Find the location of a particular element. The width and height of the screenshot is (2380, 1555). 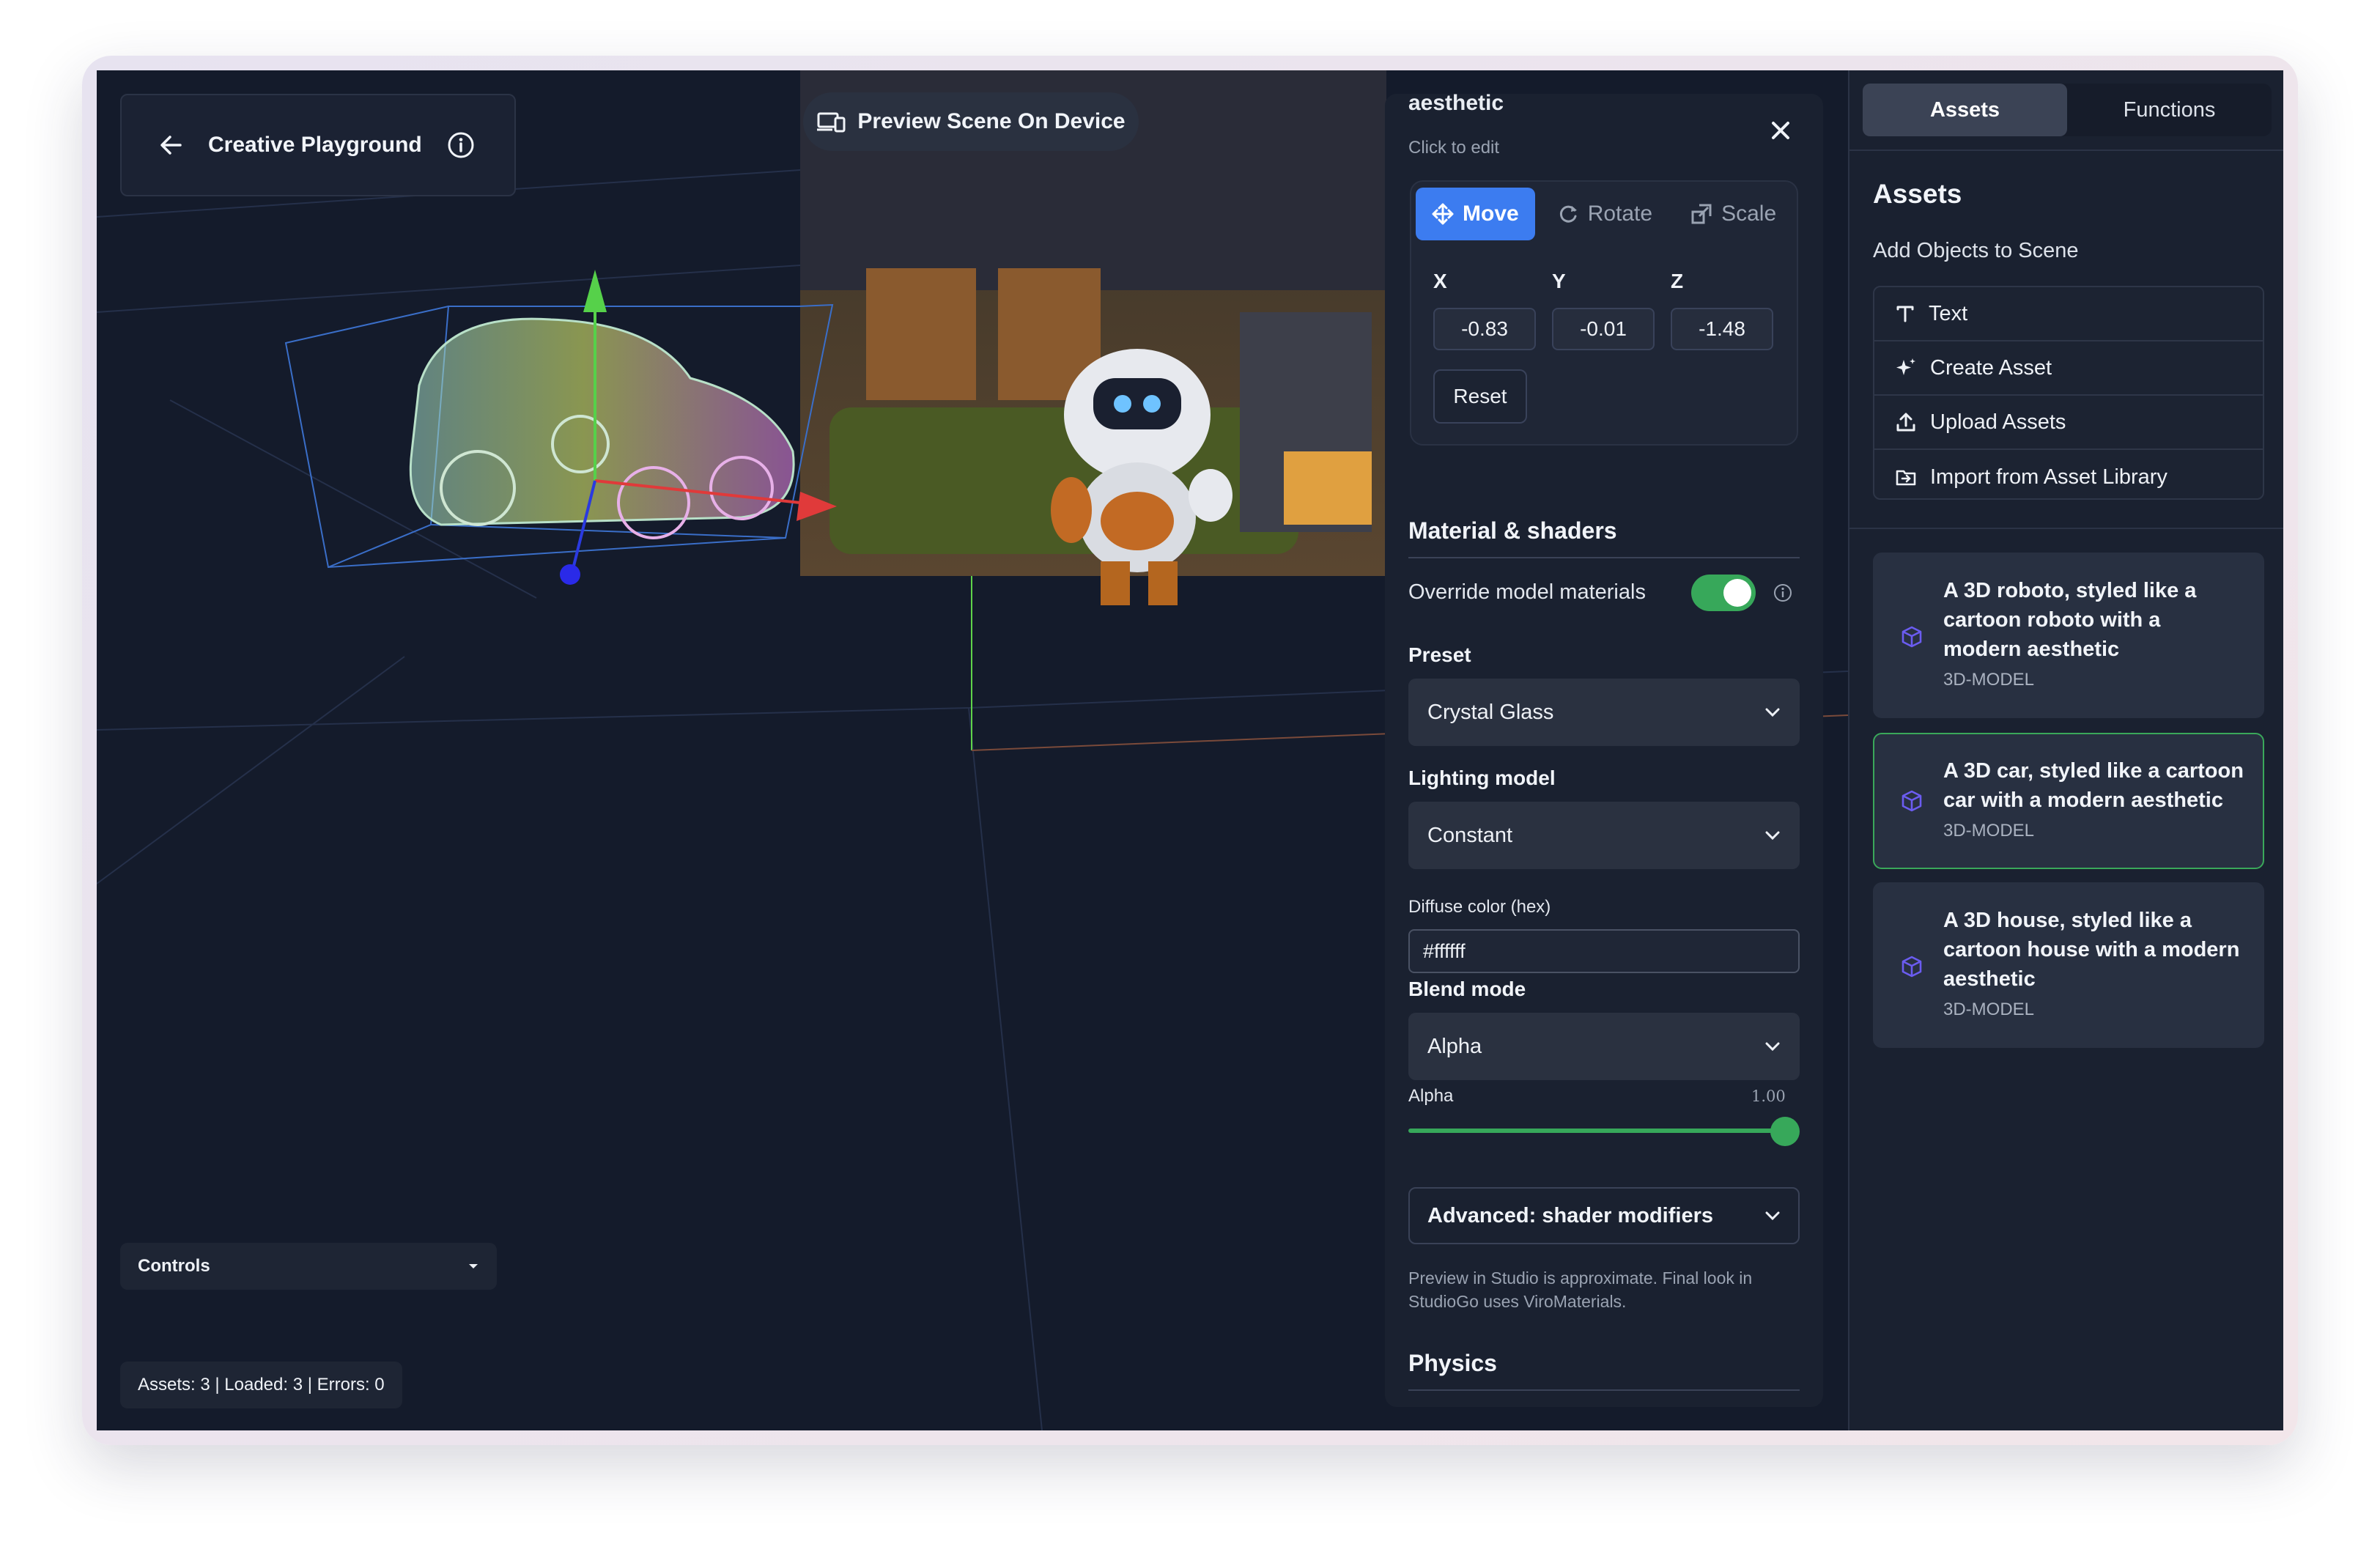

z-axis-label: Z is located at coordinates (1677, 281).